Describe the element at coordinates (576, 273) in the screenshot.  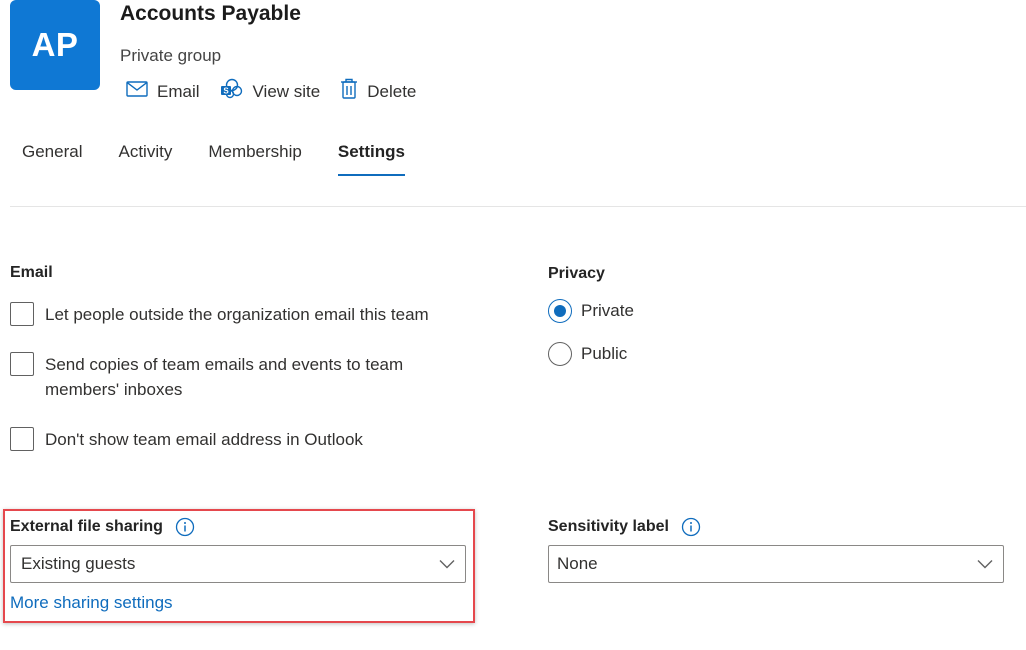
I see `privacy-section-heading: Privacy` at that location.